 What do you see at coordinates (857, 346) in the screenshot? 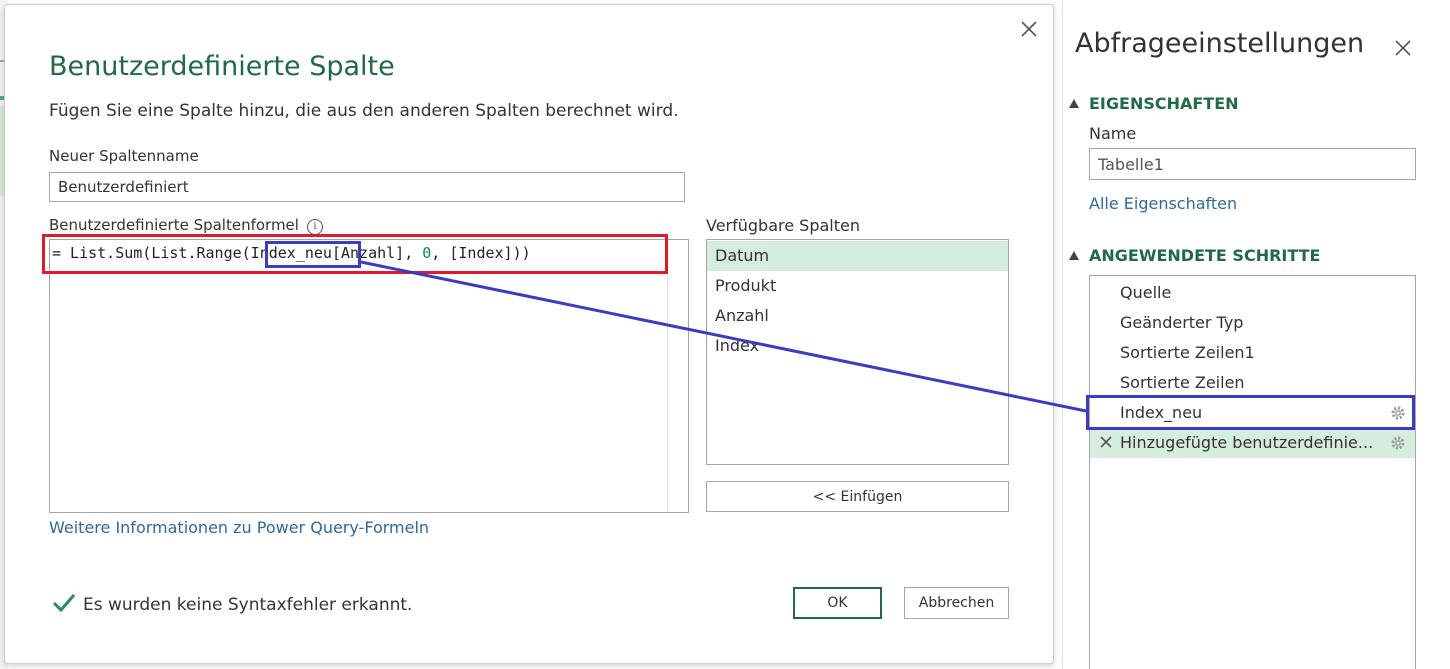
I see `column-item-index: Index` at bounding box center [857, 346].